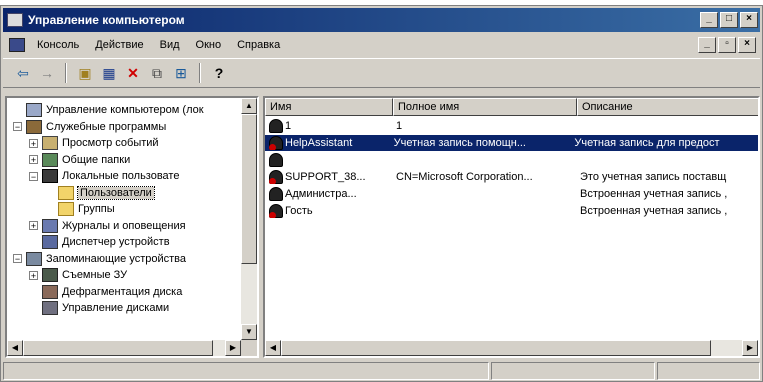 Image resolution: width=763 pixels, height=382 pixels. What do you see at coordinates (170, 45) in the screenshot?
I see `menu-view: Вид` at bounding box center [170, 45].